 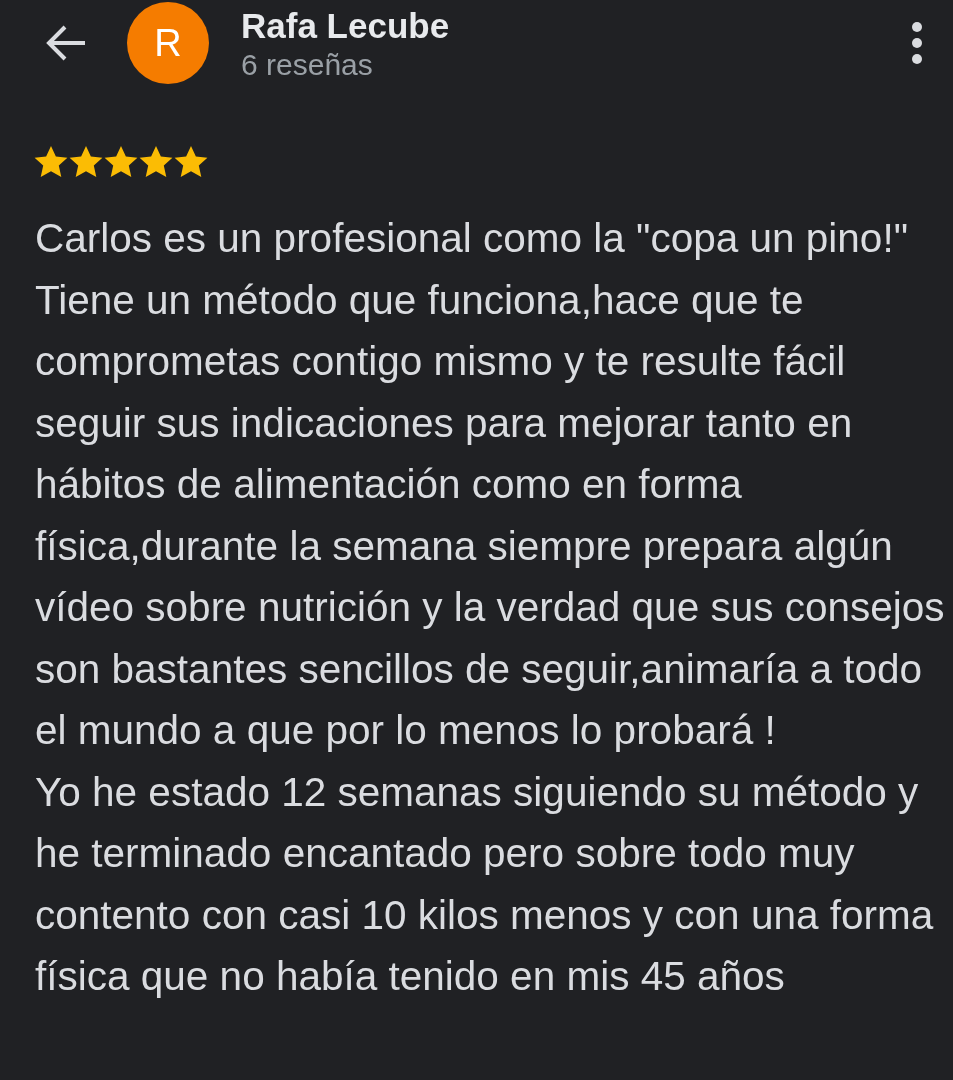 What do you see at coordinates (917, 43) in the screenshot?
I see `more-menu-icon` at bounding box center [917, 43].